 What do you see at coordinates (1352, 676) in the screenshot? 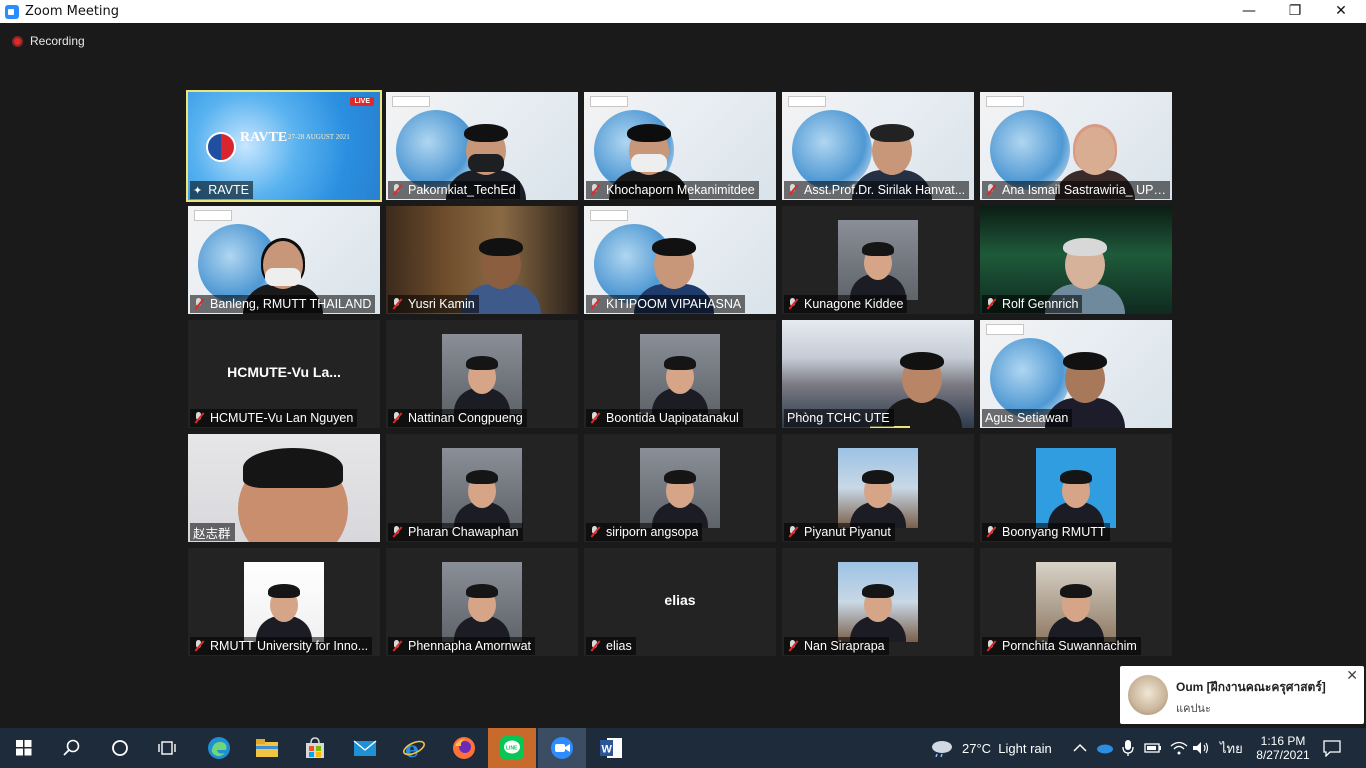
I see `notification-close-icon: ✕` at bounding box center [1352, 676].